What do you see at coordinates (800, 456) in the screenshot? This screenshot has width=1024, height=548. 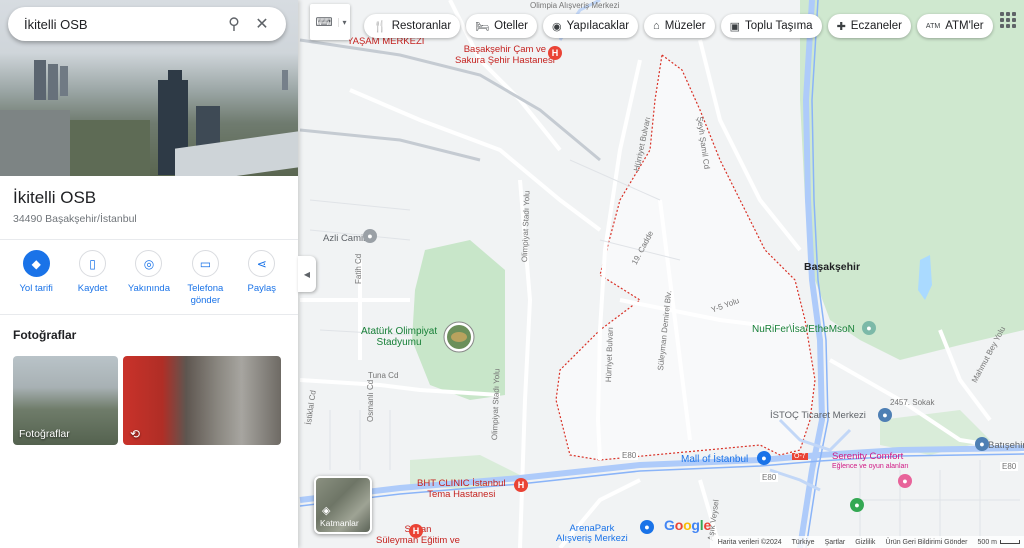 I see `map-label-o7: O-7` at bounding box center [800, 456].